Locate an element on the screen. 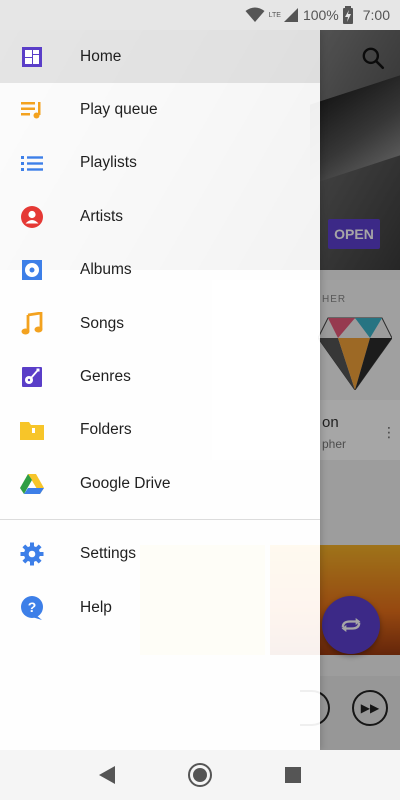 The width and height of the screenshot is (400, 800). battery-charging-icon is located at coordinates (347, 15).